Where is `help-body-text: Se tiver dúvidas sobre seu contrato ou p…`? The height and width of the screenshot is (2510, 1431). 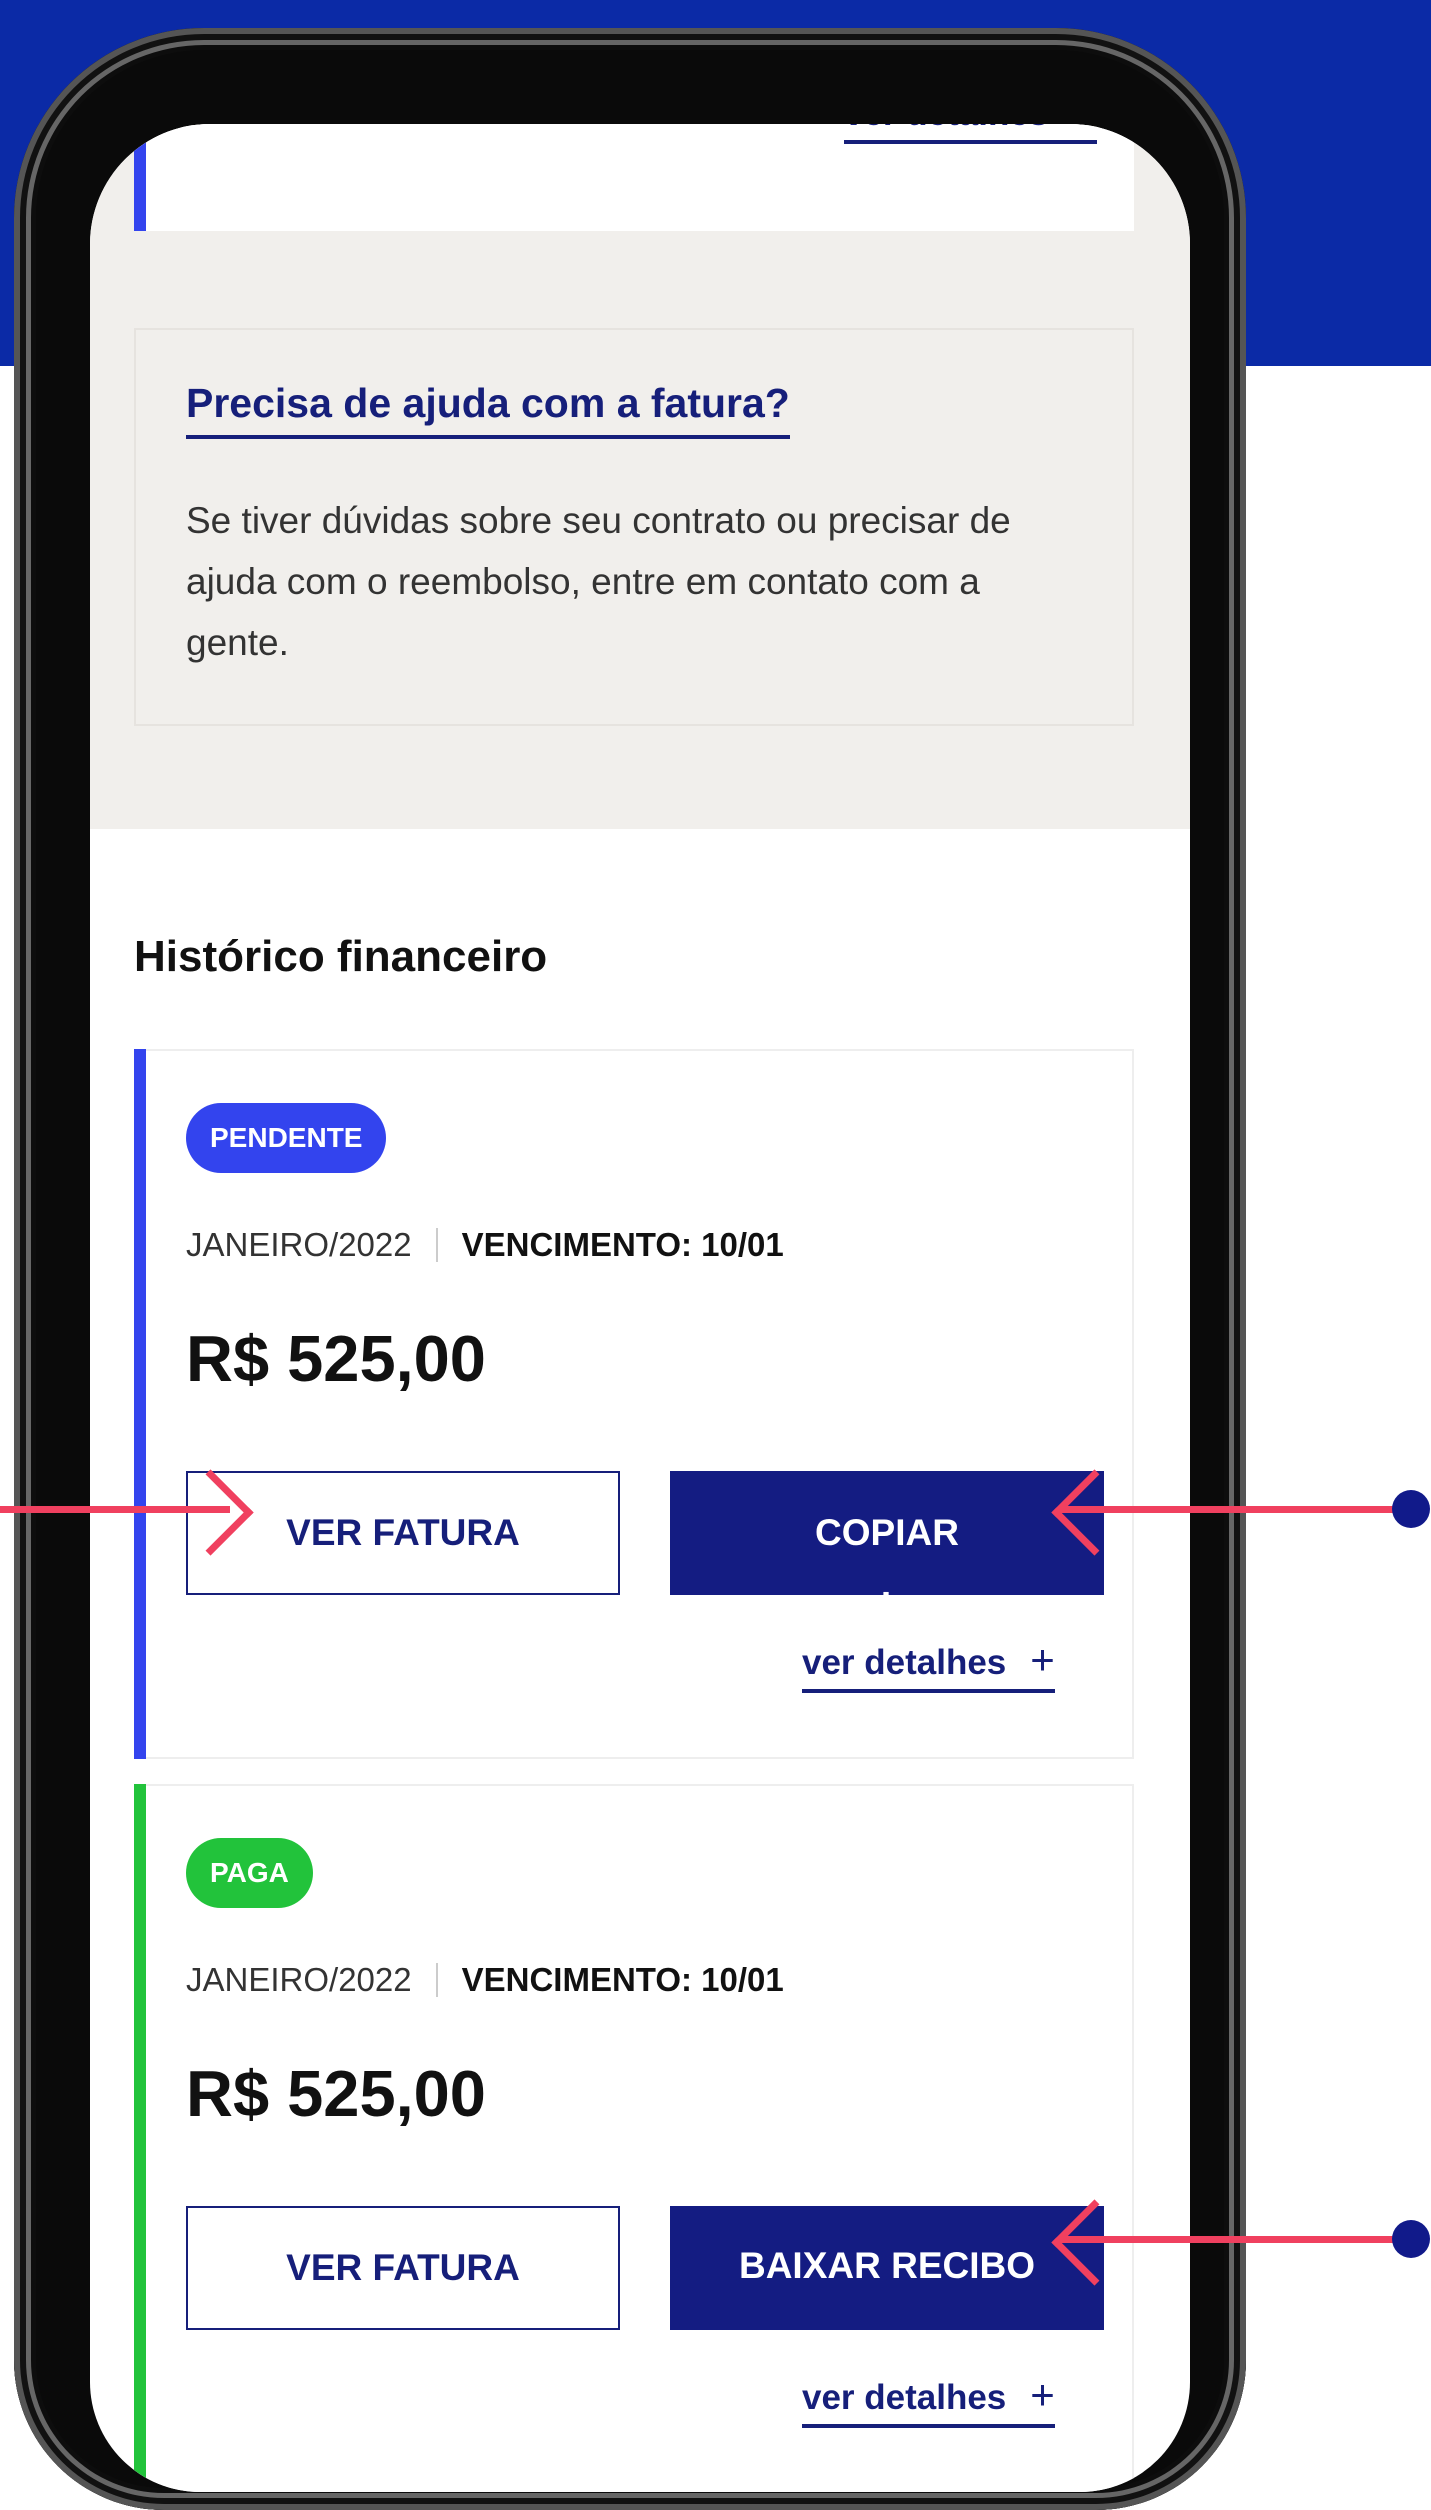
help-body-text: Se tiver dúvidas sobre seu contrato ou p… is located at coordinates (598, 581).